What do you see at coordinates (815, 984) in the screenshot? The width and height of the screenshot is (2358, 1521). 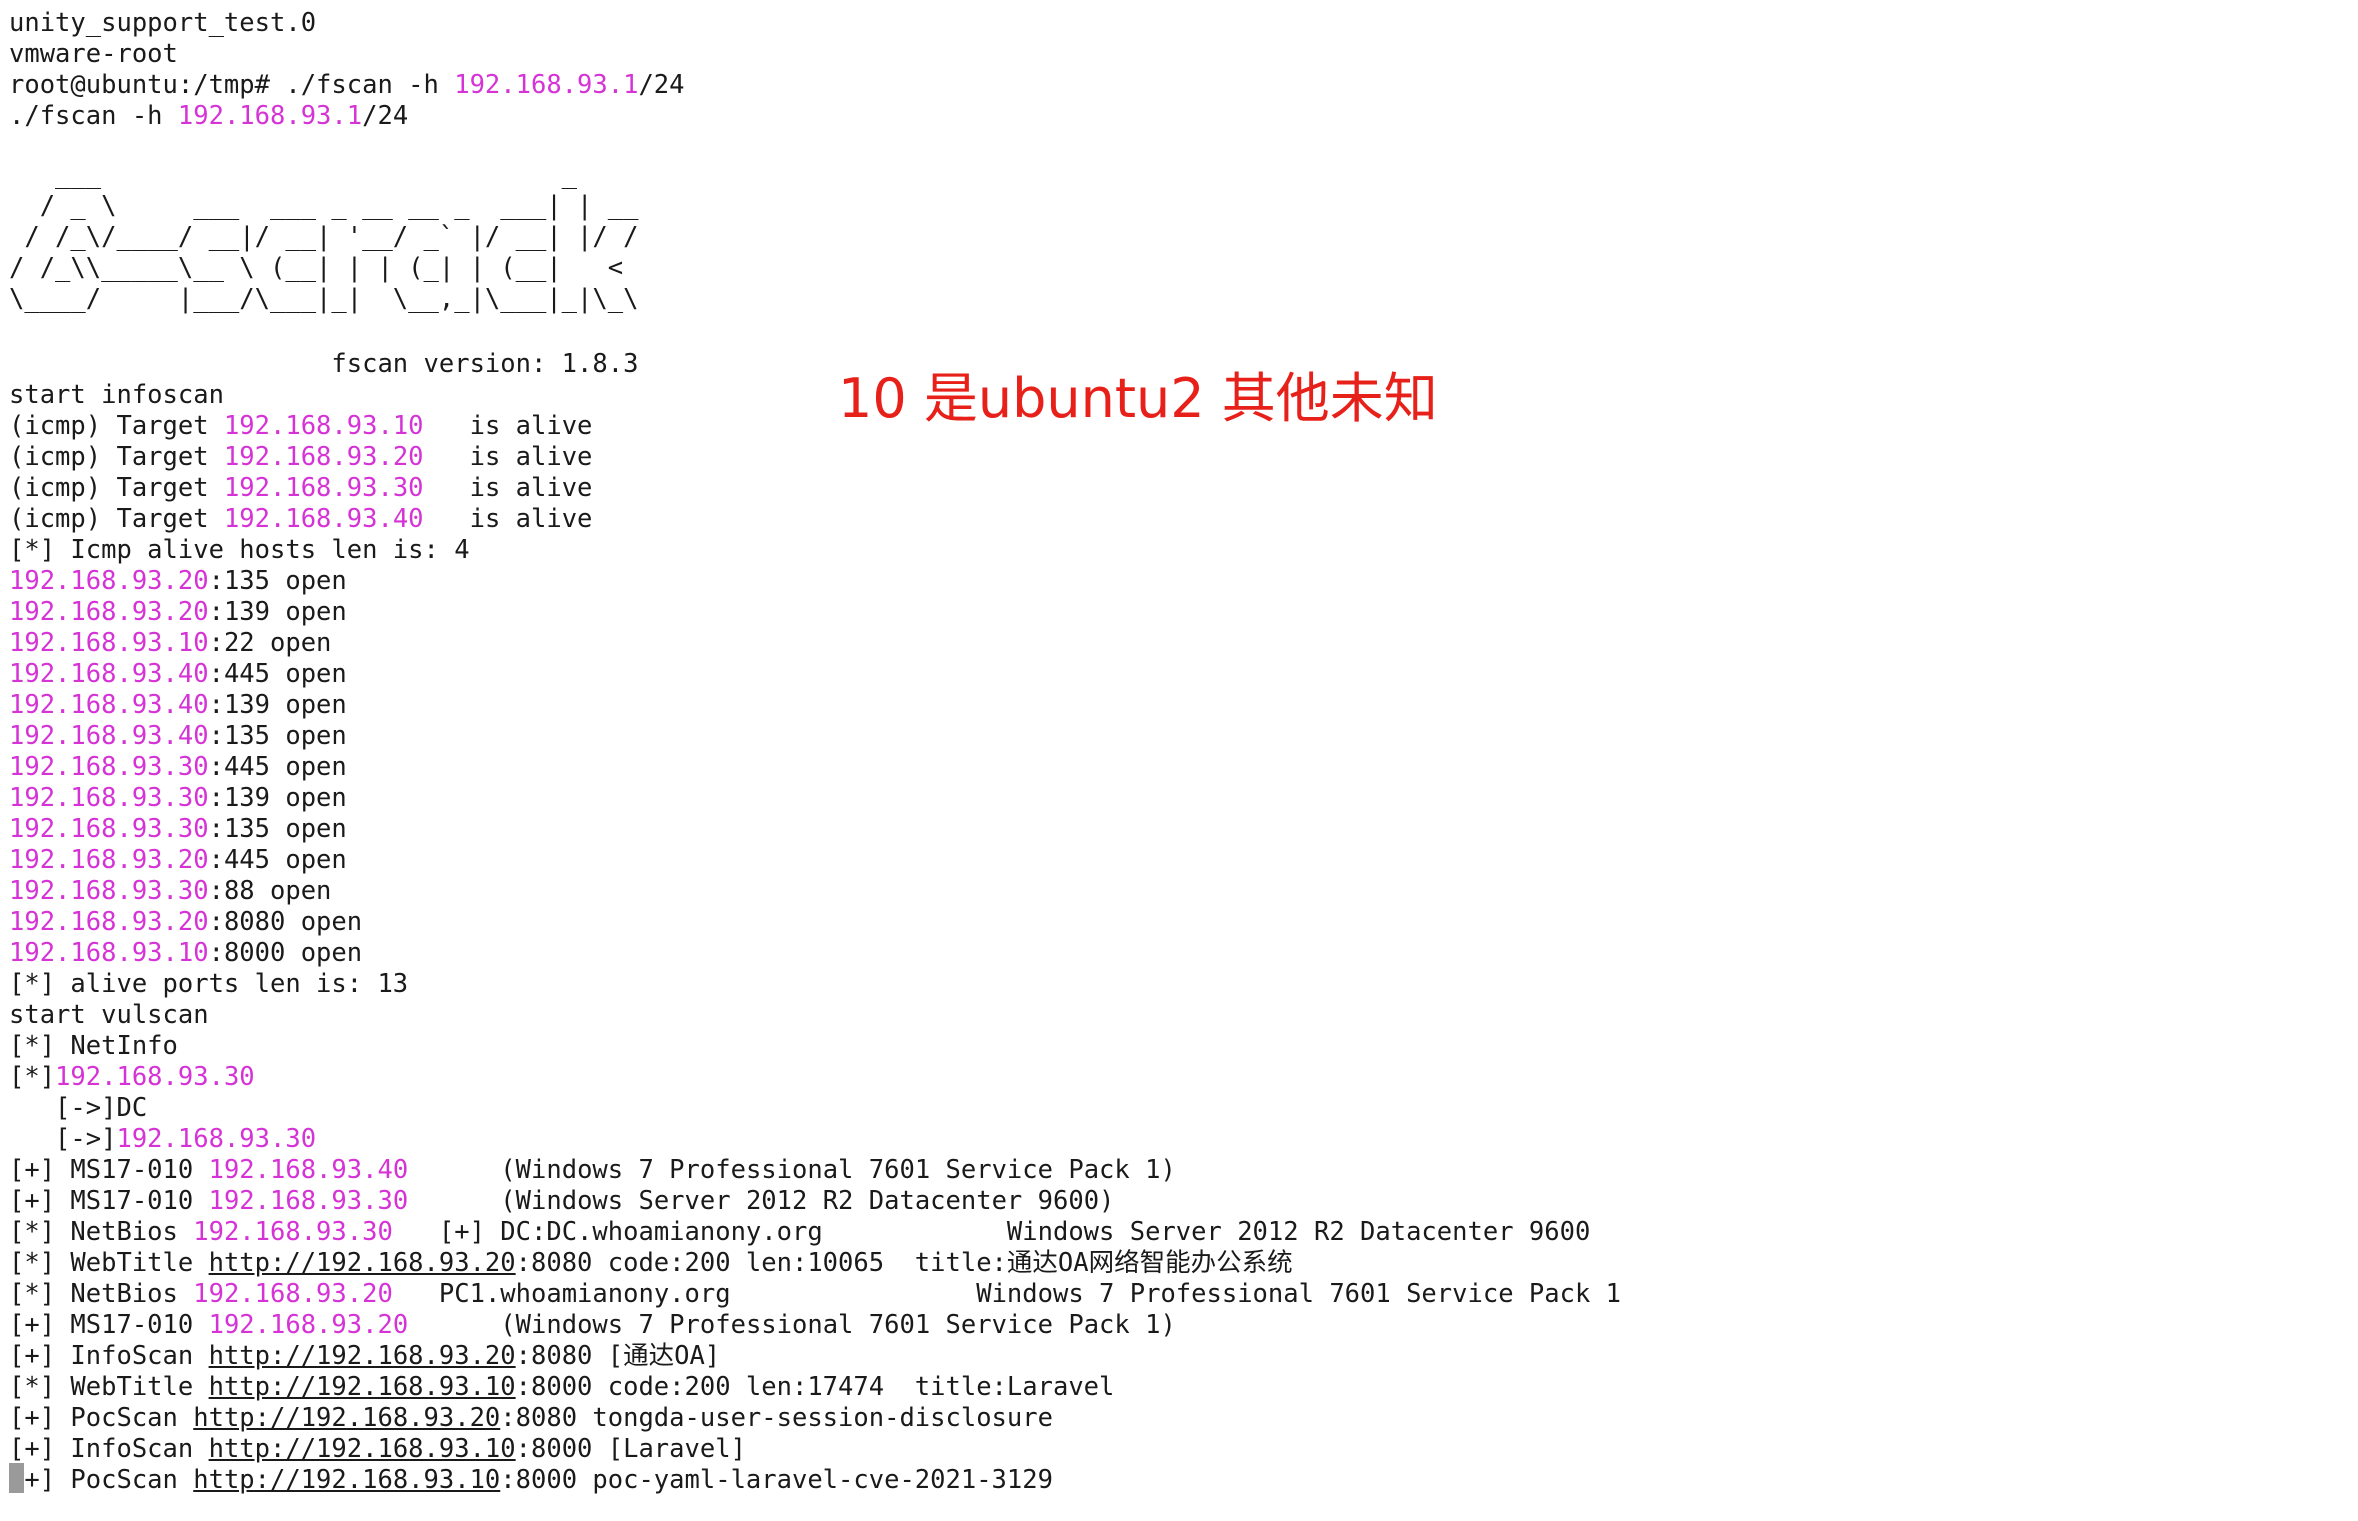 I see `terminal-line: [*] alive ports len is: 13` at bounding box center [815, 984].